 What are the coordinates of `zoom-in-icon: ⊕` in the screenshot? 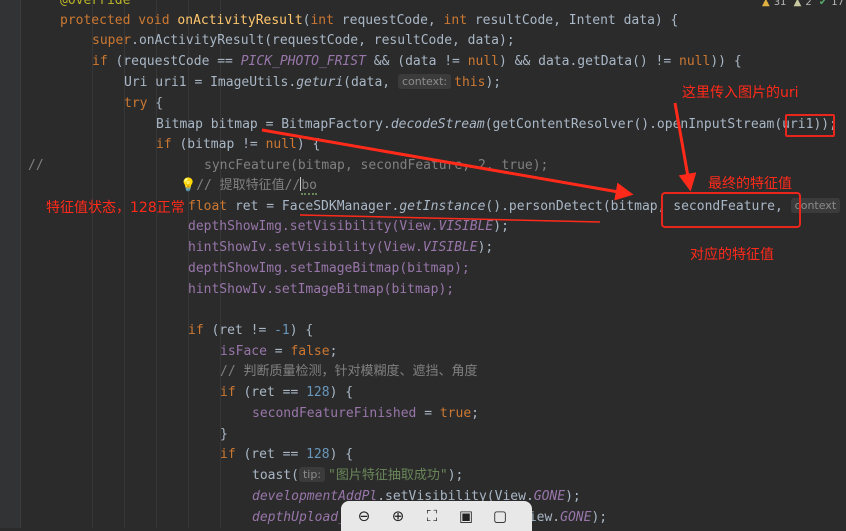 It's located at (398, 516).